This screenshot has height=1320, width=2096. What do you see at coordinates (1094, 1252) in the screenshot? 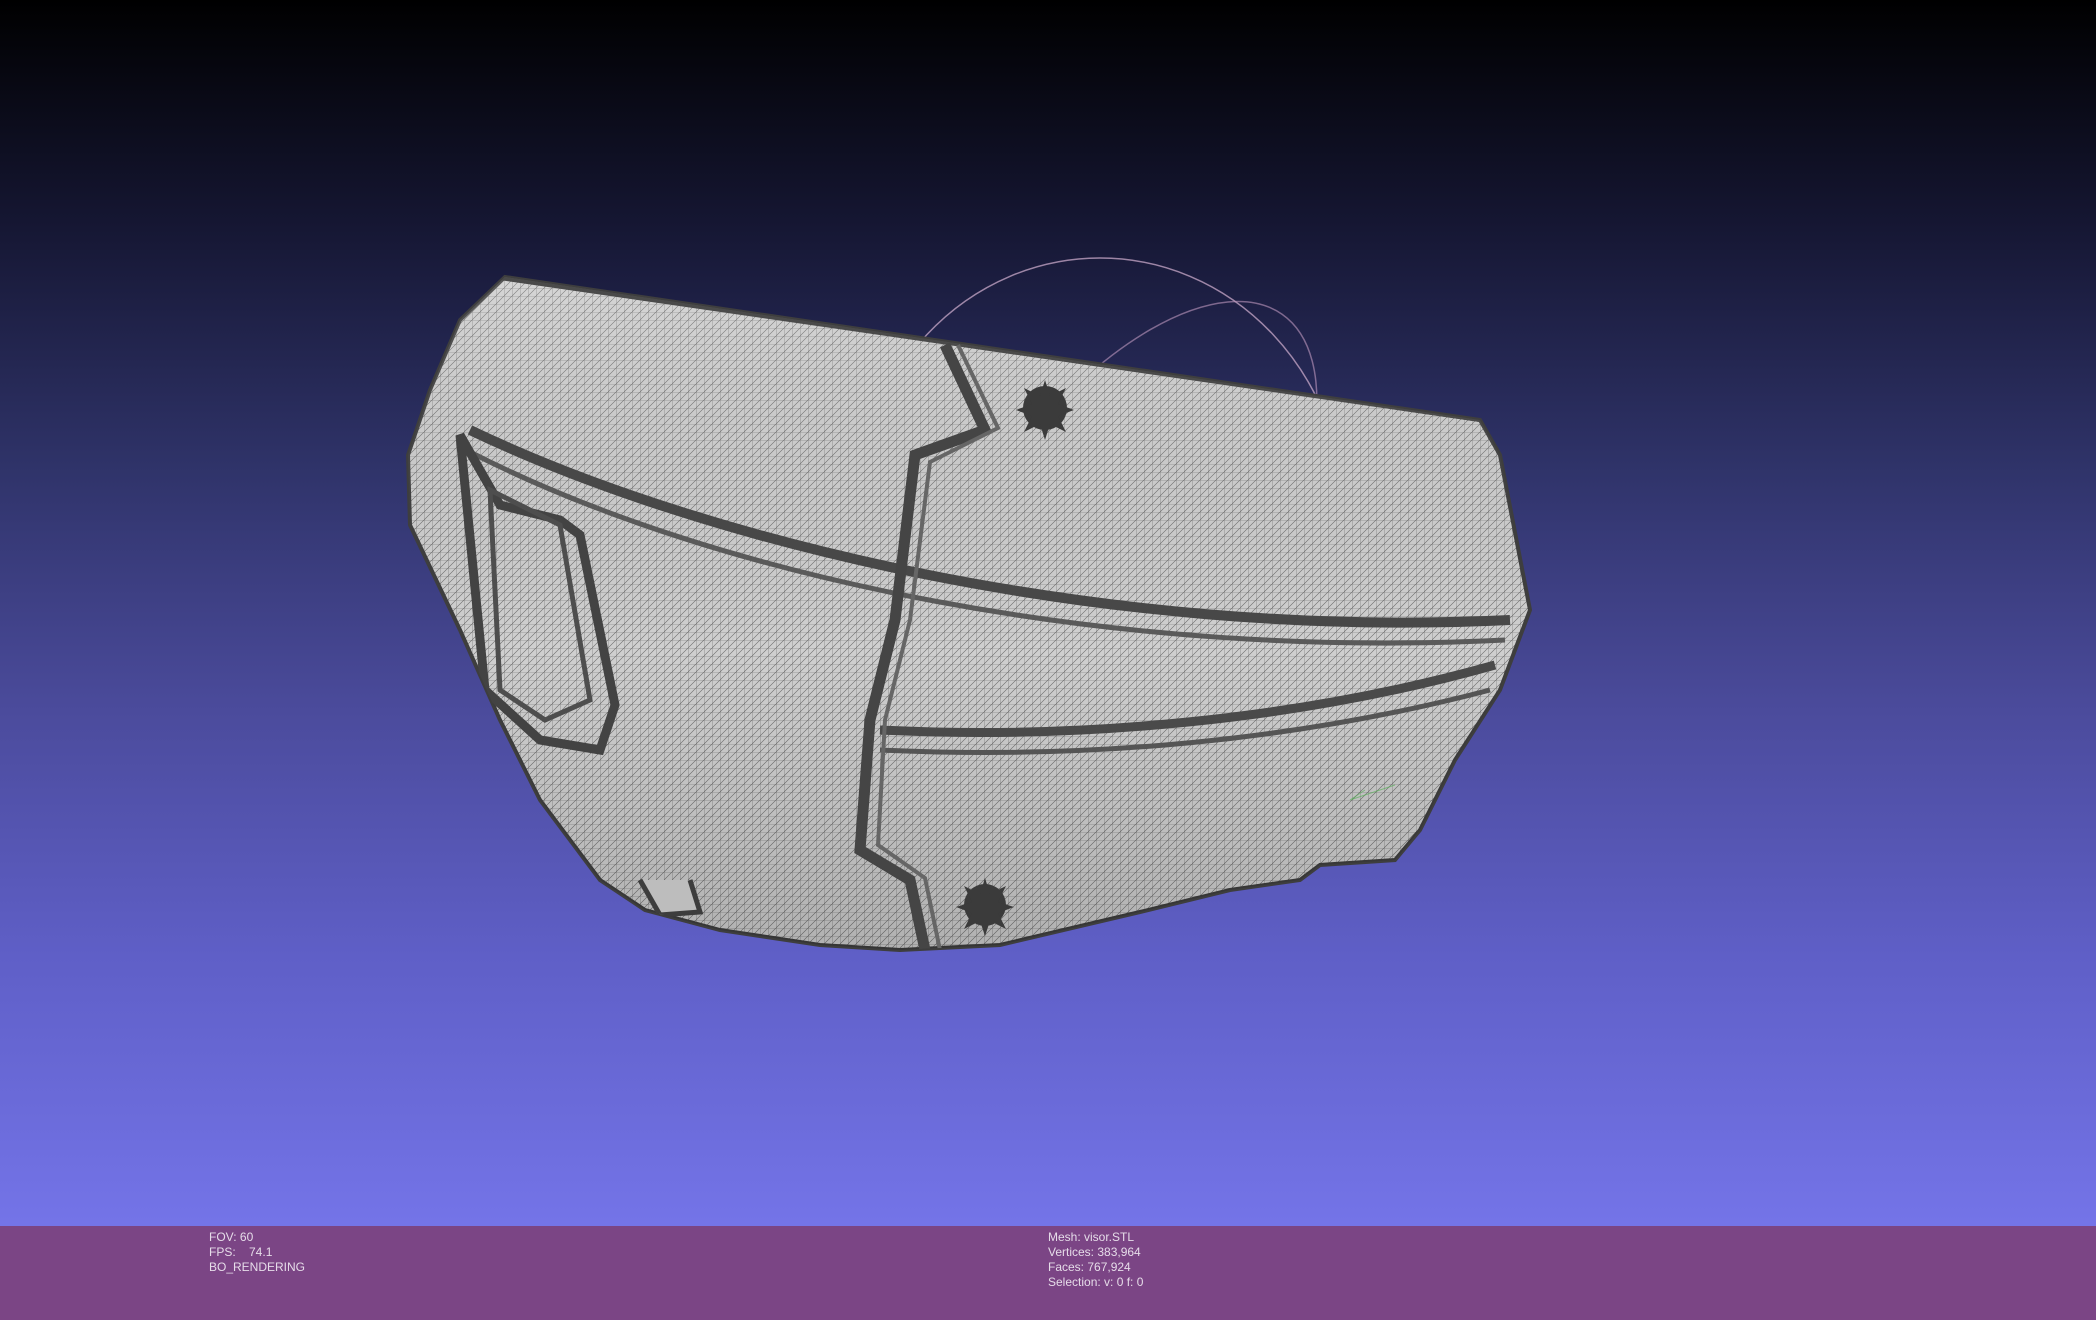
I see `vertices-text: Vertices: 383,964` at bounding box center [1094, 1252].